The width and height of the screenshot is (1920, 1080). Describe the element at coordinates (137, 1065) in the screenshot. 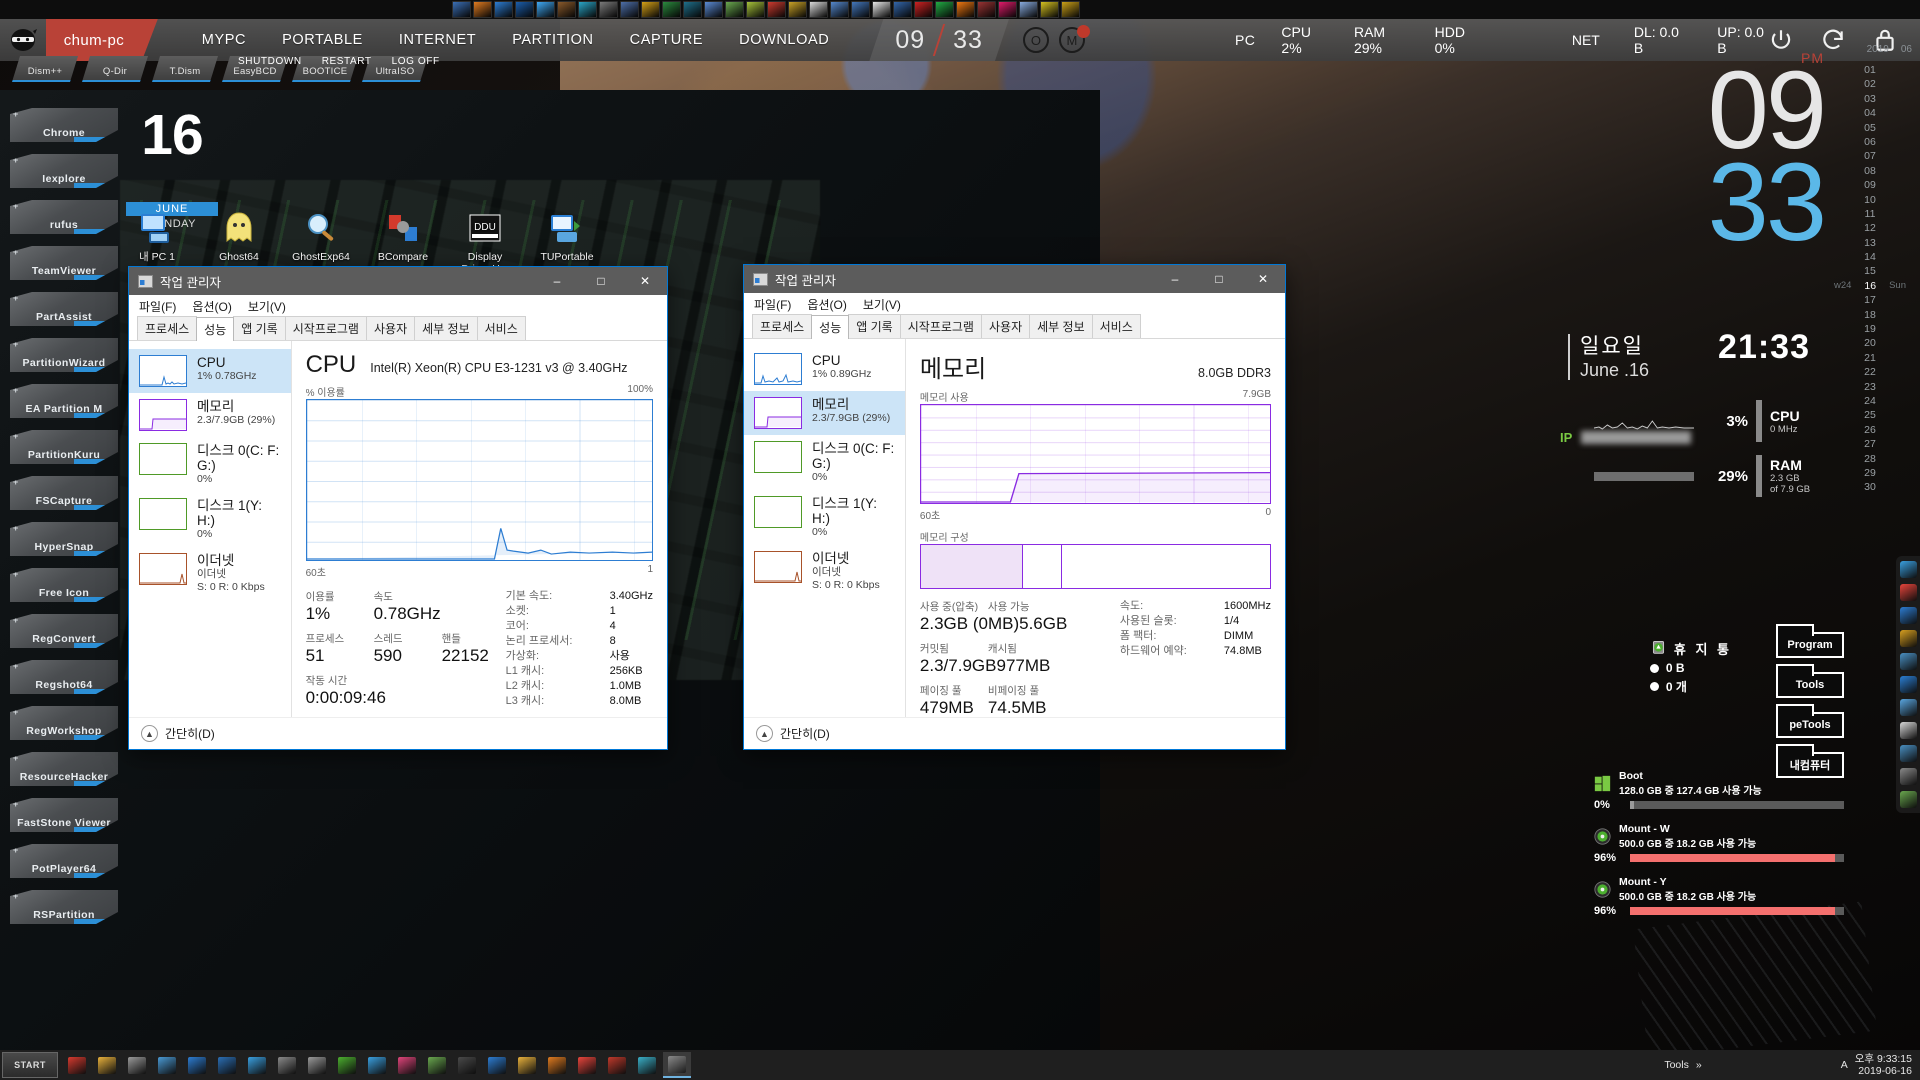

I see `taskbar-item-explorer-icon` at that location.